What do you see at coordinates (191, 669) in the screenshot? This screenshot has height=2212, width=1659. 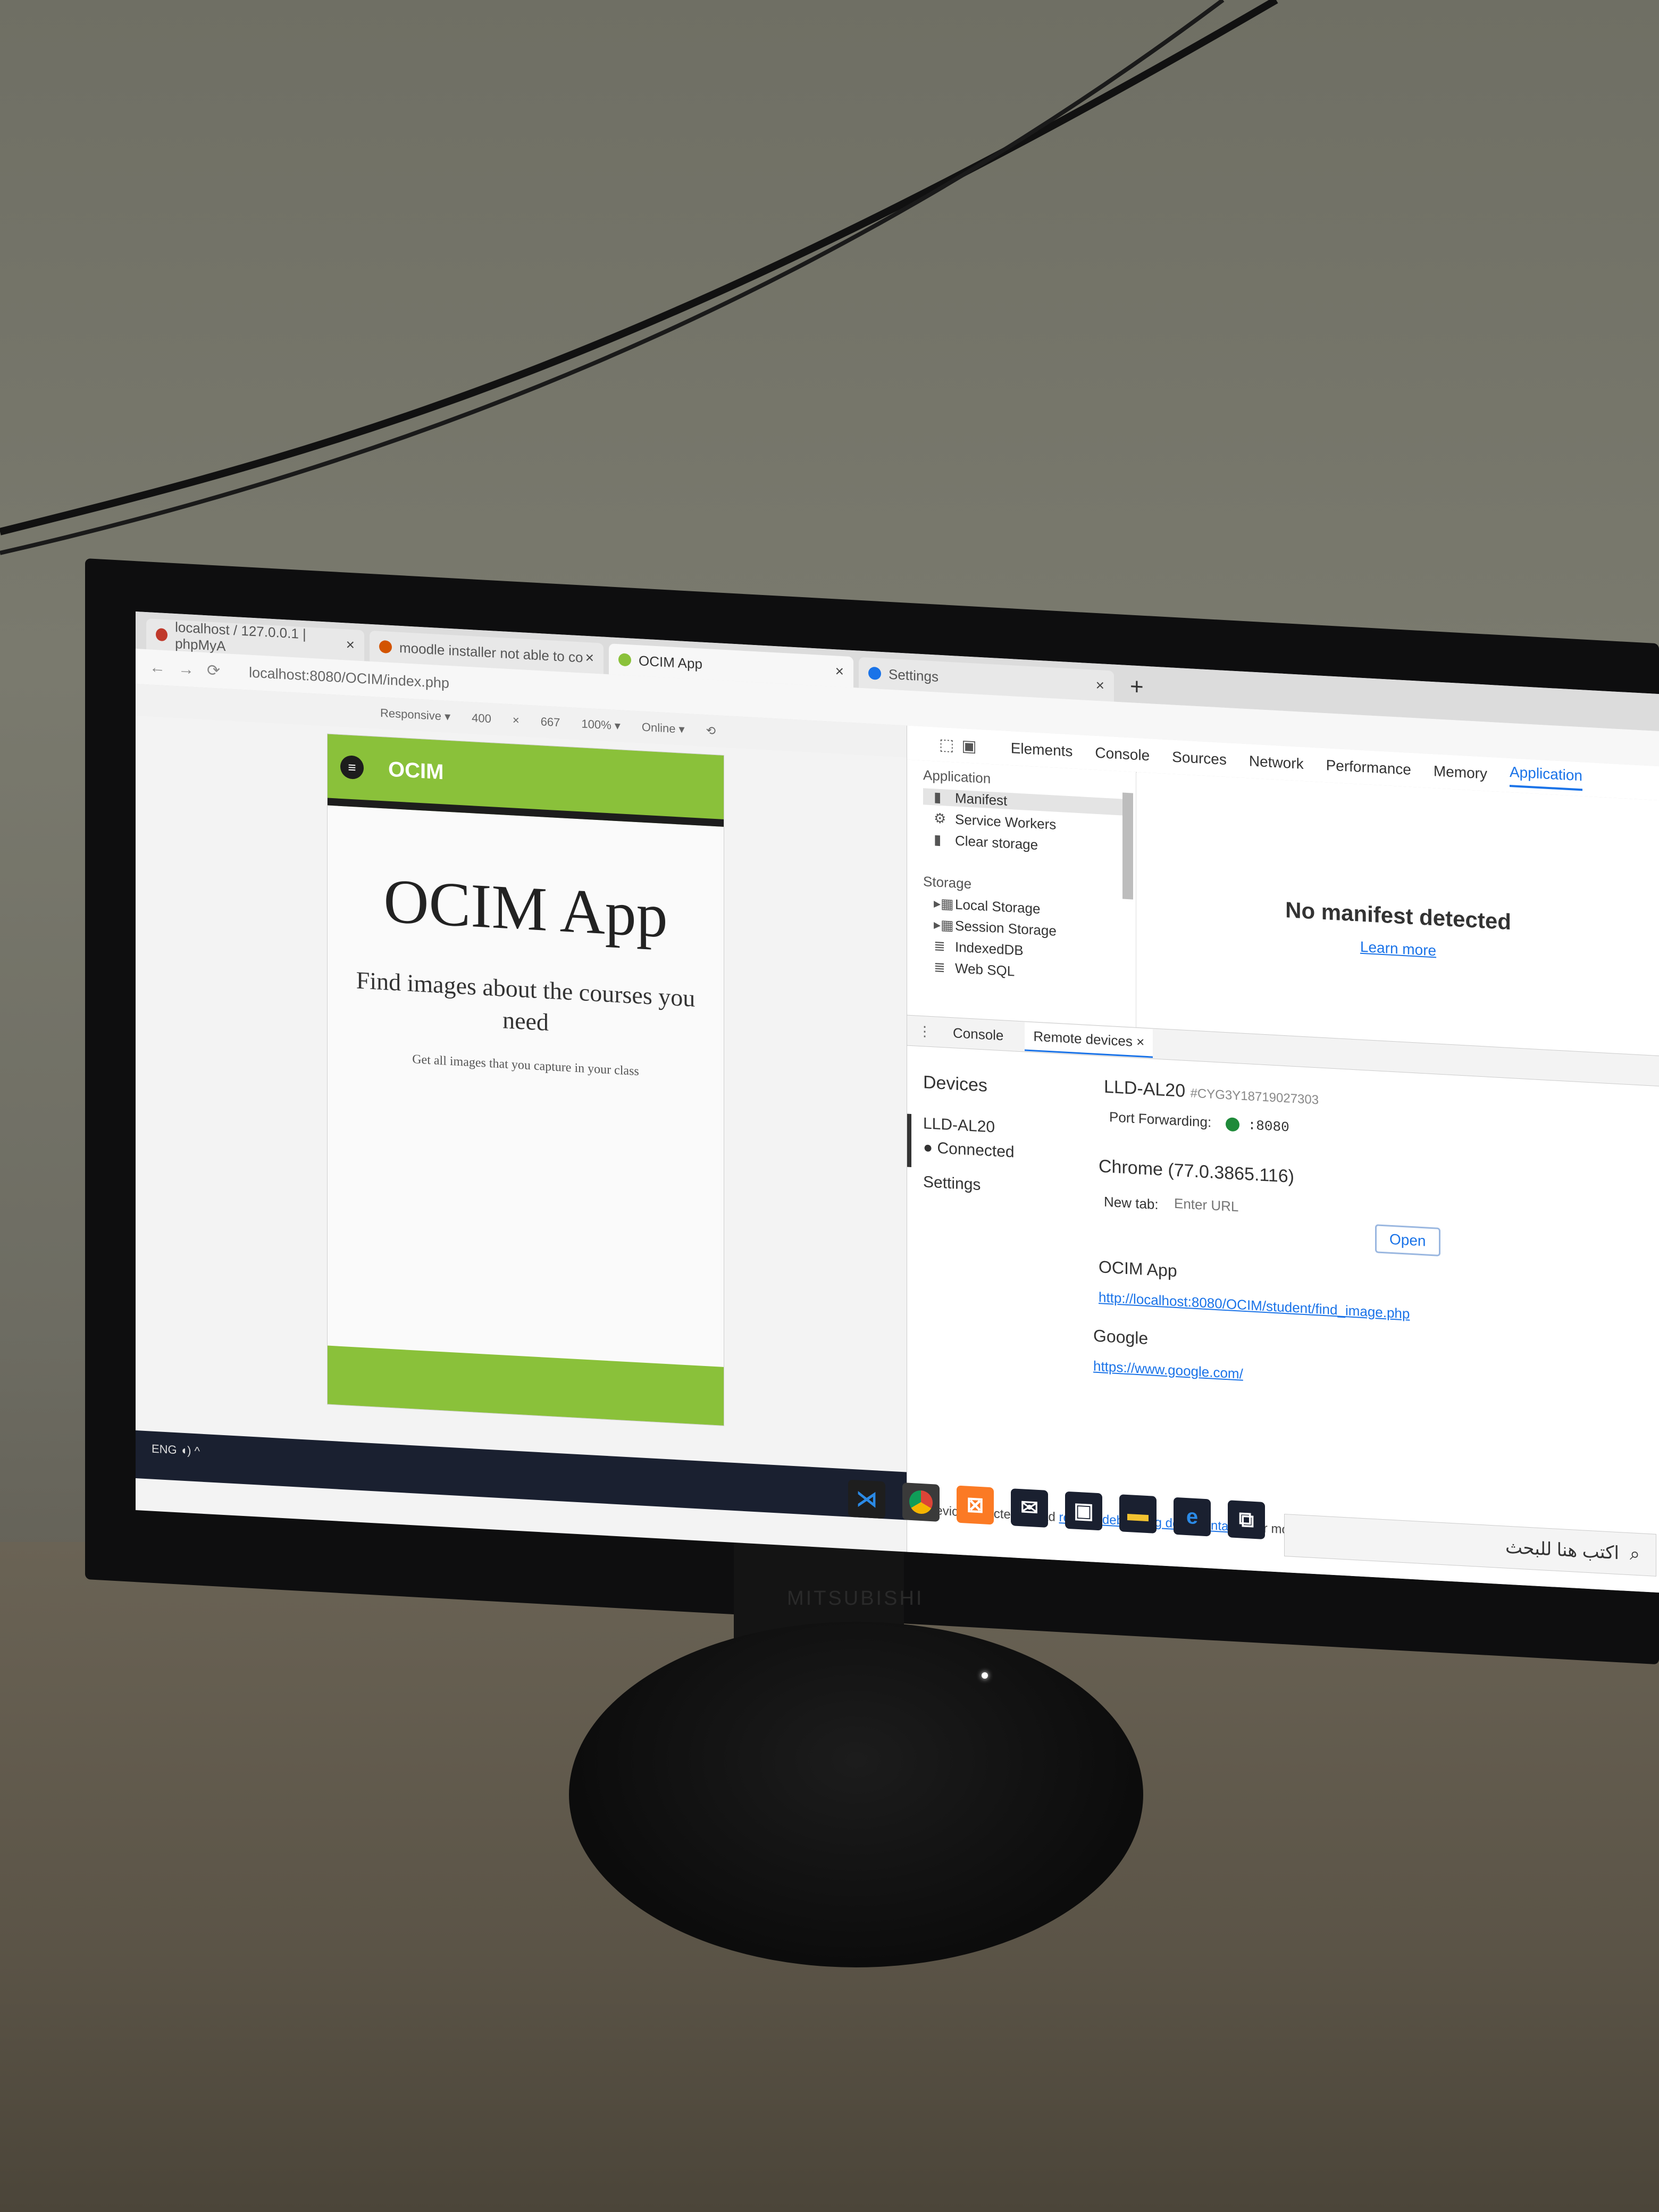 I see `nav-arrows-icon: ←→⟳` at bounding box center [191, 669].